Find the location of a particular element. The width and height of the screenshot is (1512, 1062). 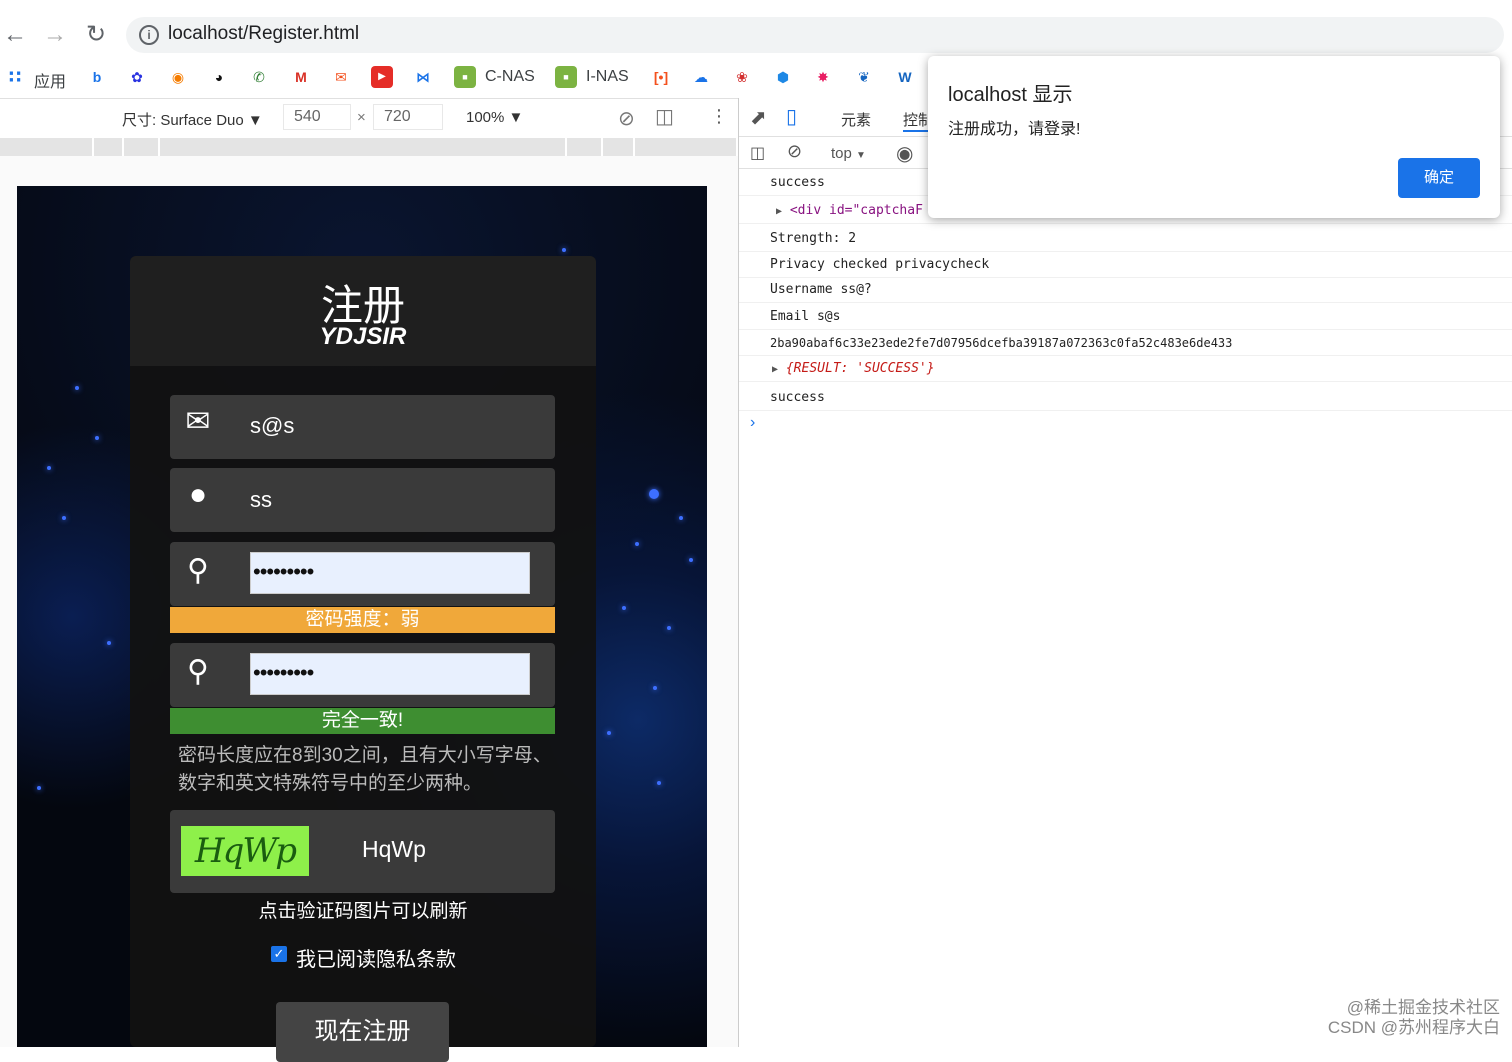

bookmark-apps: 应用 is located at coordinates (50, 80).